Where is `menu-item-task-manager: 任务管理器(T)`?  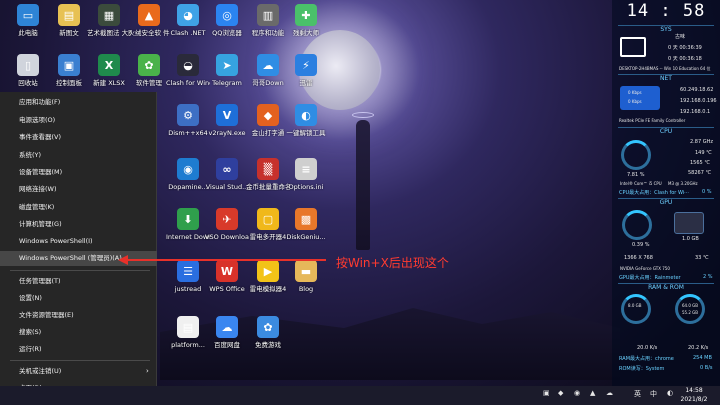
menu-item-task-manager: 任务管理器(T) is located at coordinates (78, 281).